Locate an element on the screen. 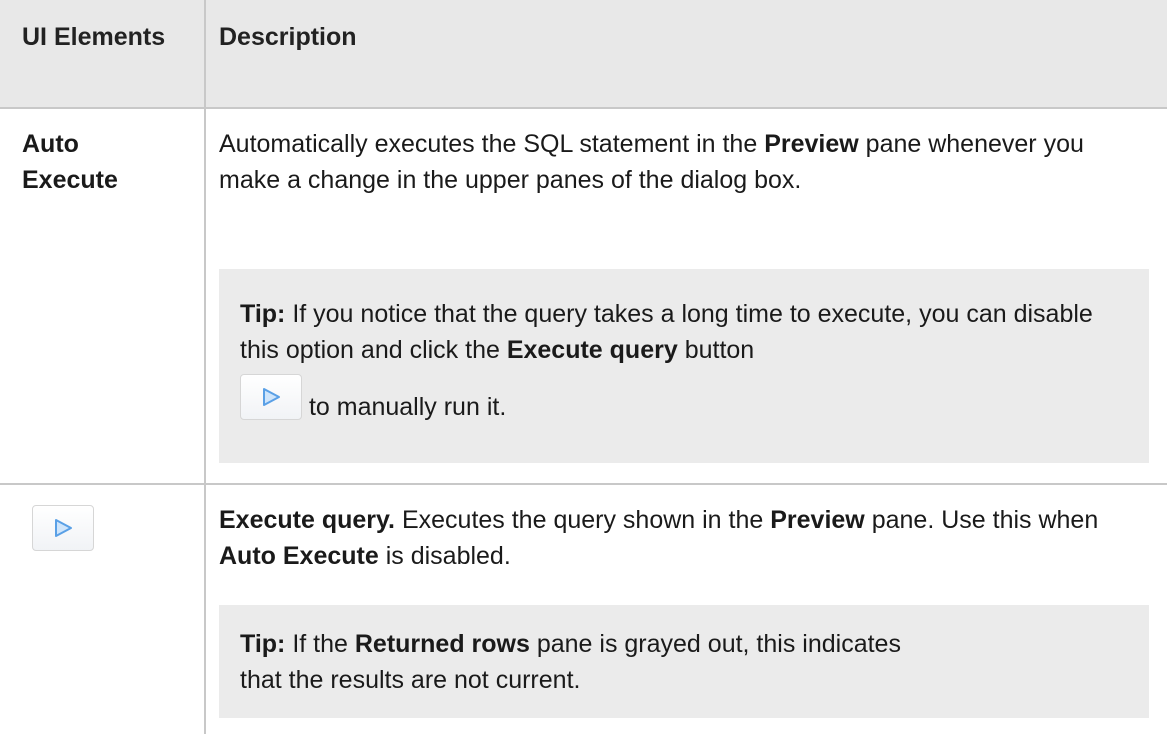  desc-text: is disabled. is located at coordinates (444, 556).